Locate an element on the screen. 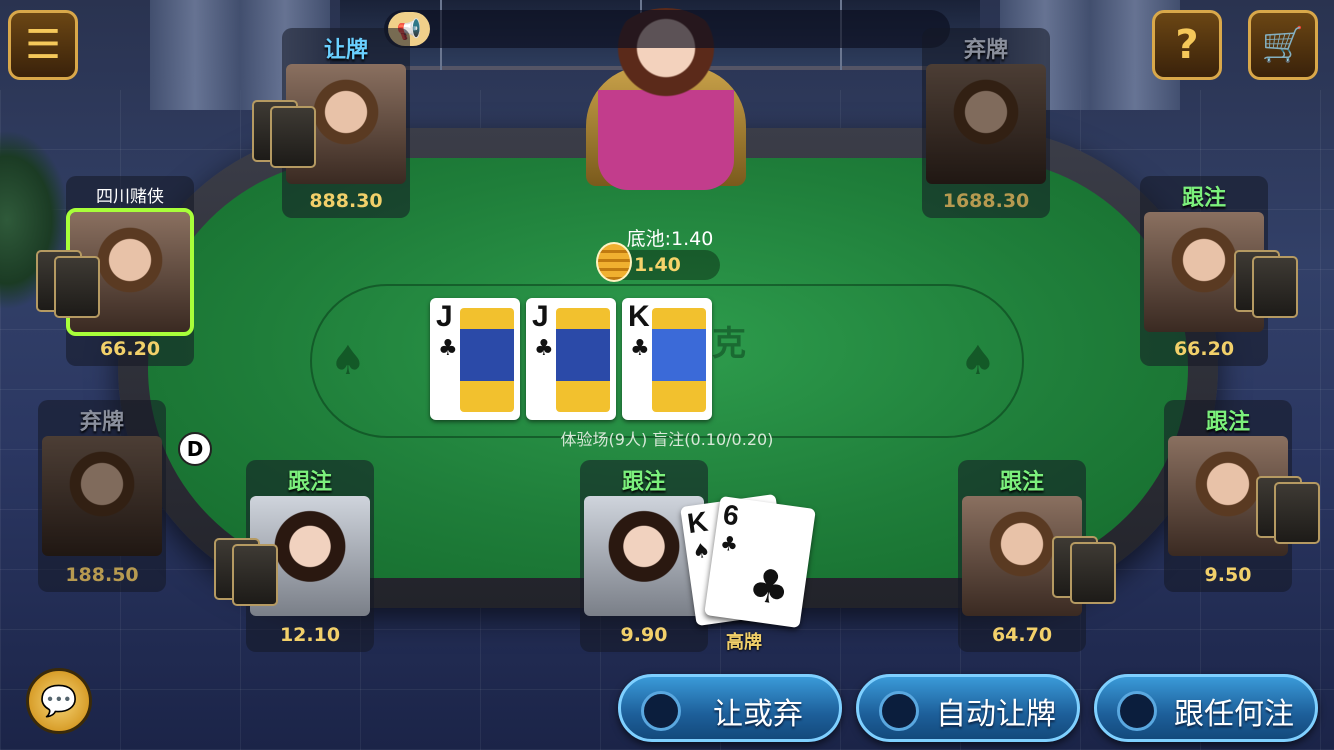 Image resolution: width=1334 pixels, height=750 pixels. hand-rank-label: 高牌 is located at coordinates (744, 642).